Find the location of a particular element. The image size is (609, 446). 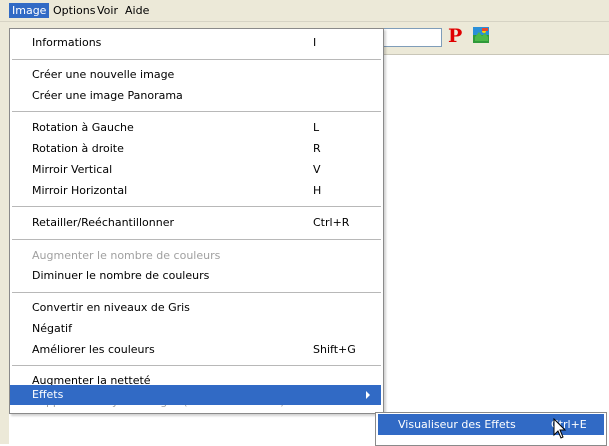

menu-item-niveaux-gris: Convertir en niveaux de Gris is located at coordinates (196, 307).